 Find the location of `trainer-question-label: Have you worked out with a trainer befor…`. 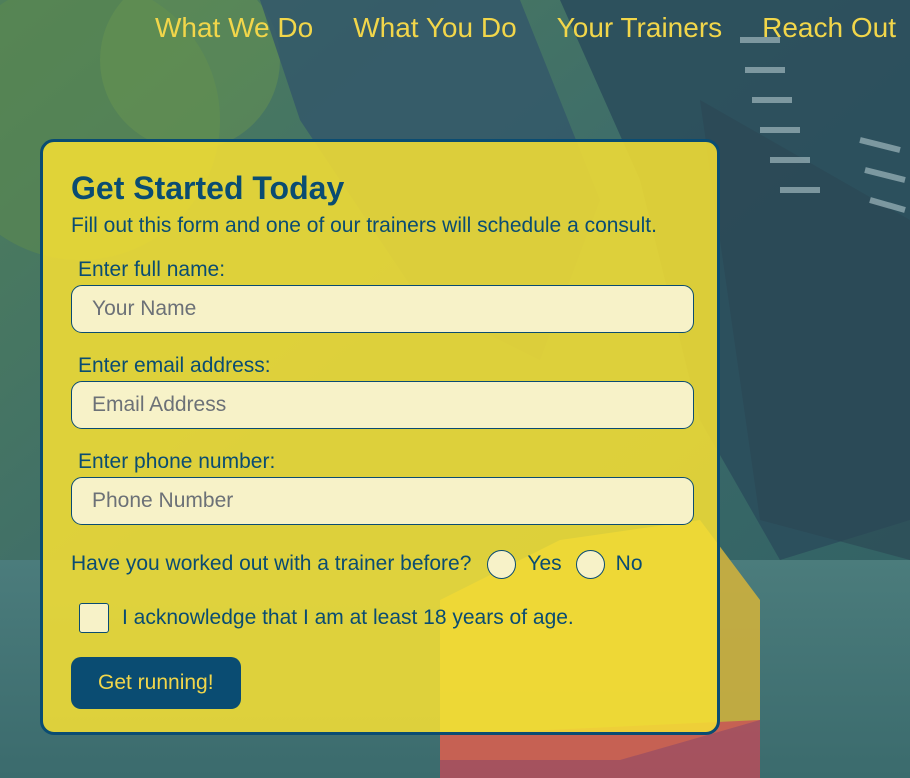

trainer-question-label: Have you worked out with a trainer befor… is located at coordinates (271, 563).